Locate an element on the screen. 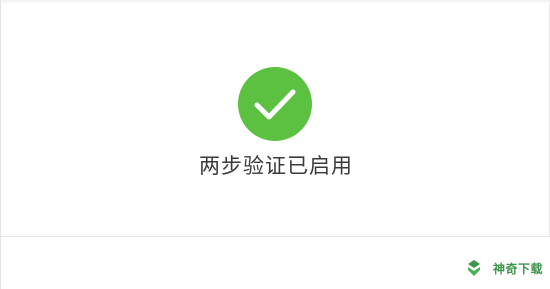 The image size is (550, 289). status-message: 两步验证已启用 is located at coordinates (276, 166).